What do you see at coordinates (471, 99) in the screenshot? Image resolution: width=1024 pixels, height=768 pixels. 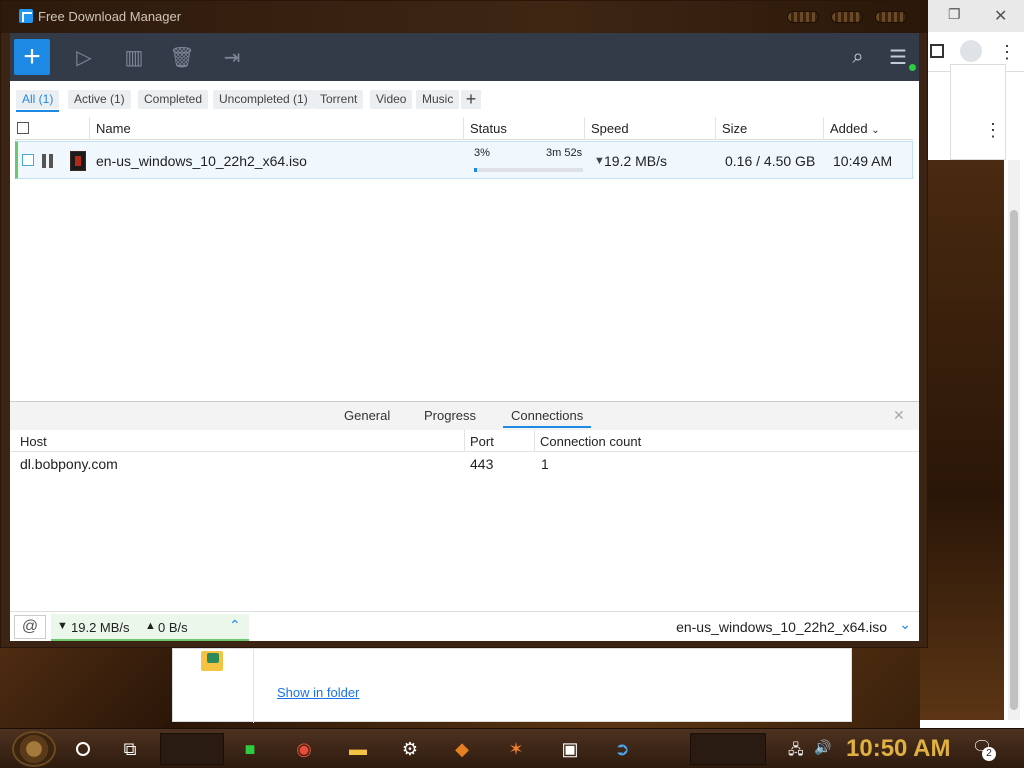 I see `add-filter-button: +` at bounding box center [471, 99].